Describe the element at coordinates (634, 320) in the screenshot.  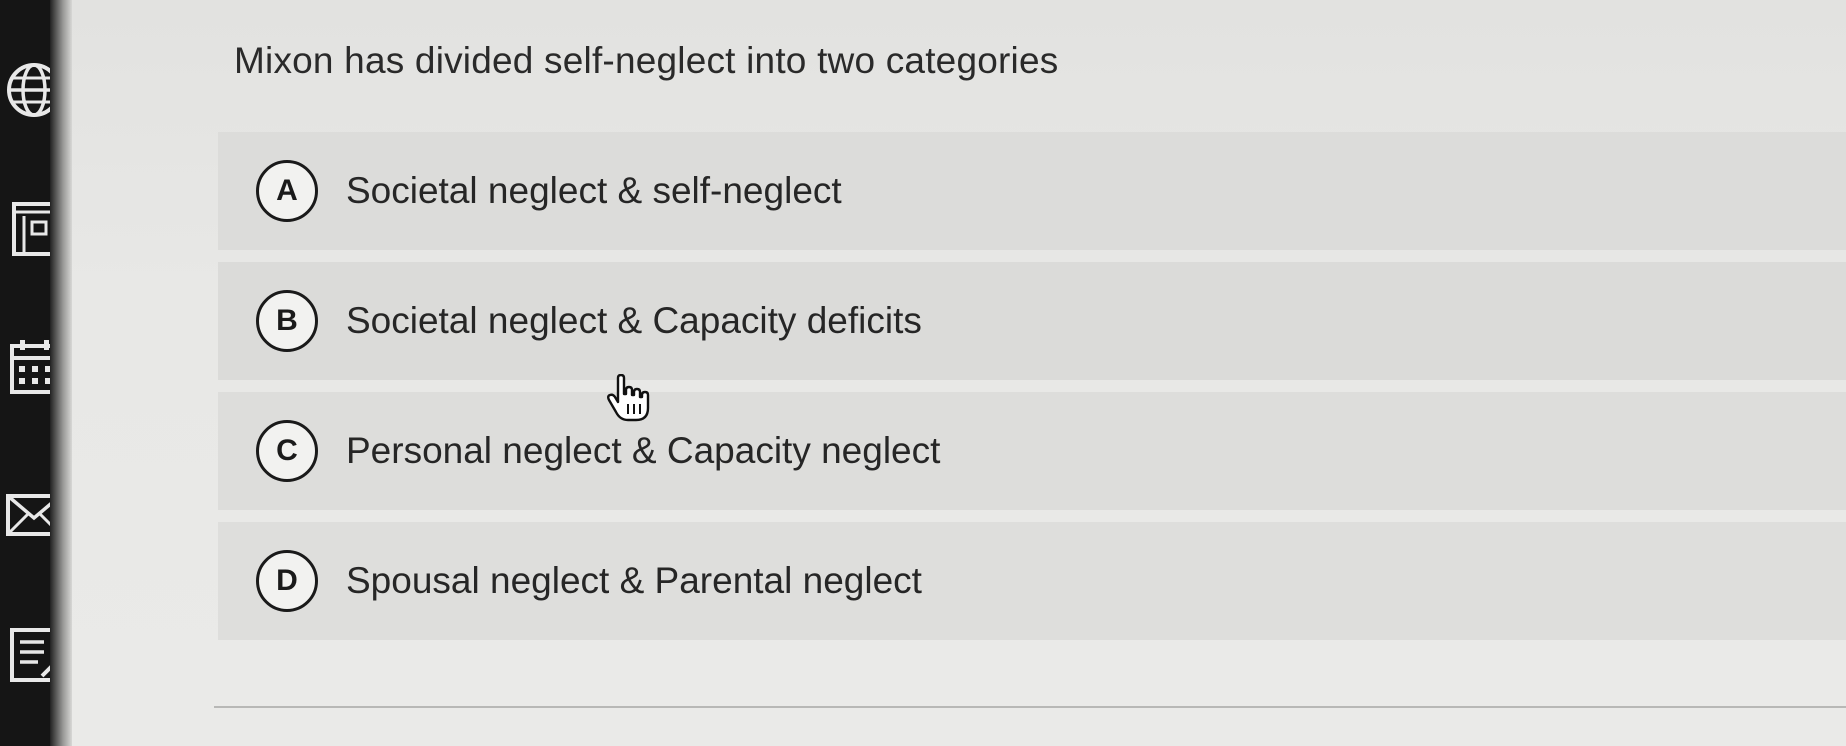
I see `option-text: Societal neglect & Capacity deficits` at that location.